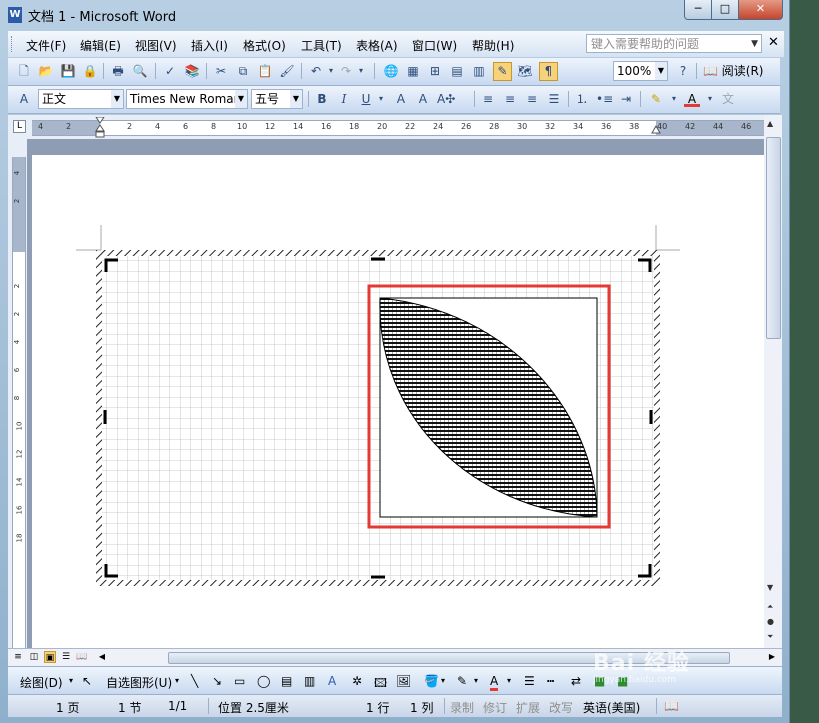  I want to click on menu-table: 表格(A), so click(377, 45).